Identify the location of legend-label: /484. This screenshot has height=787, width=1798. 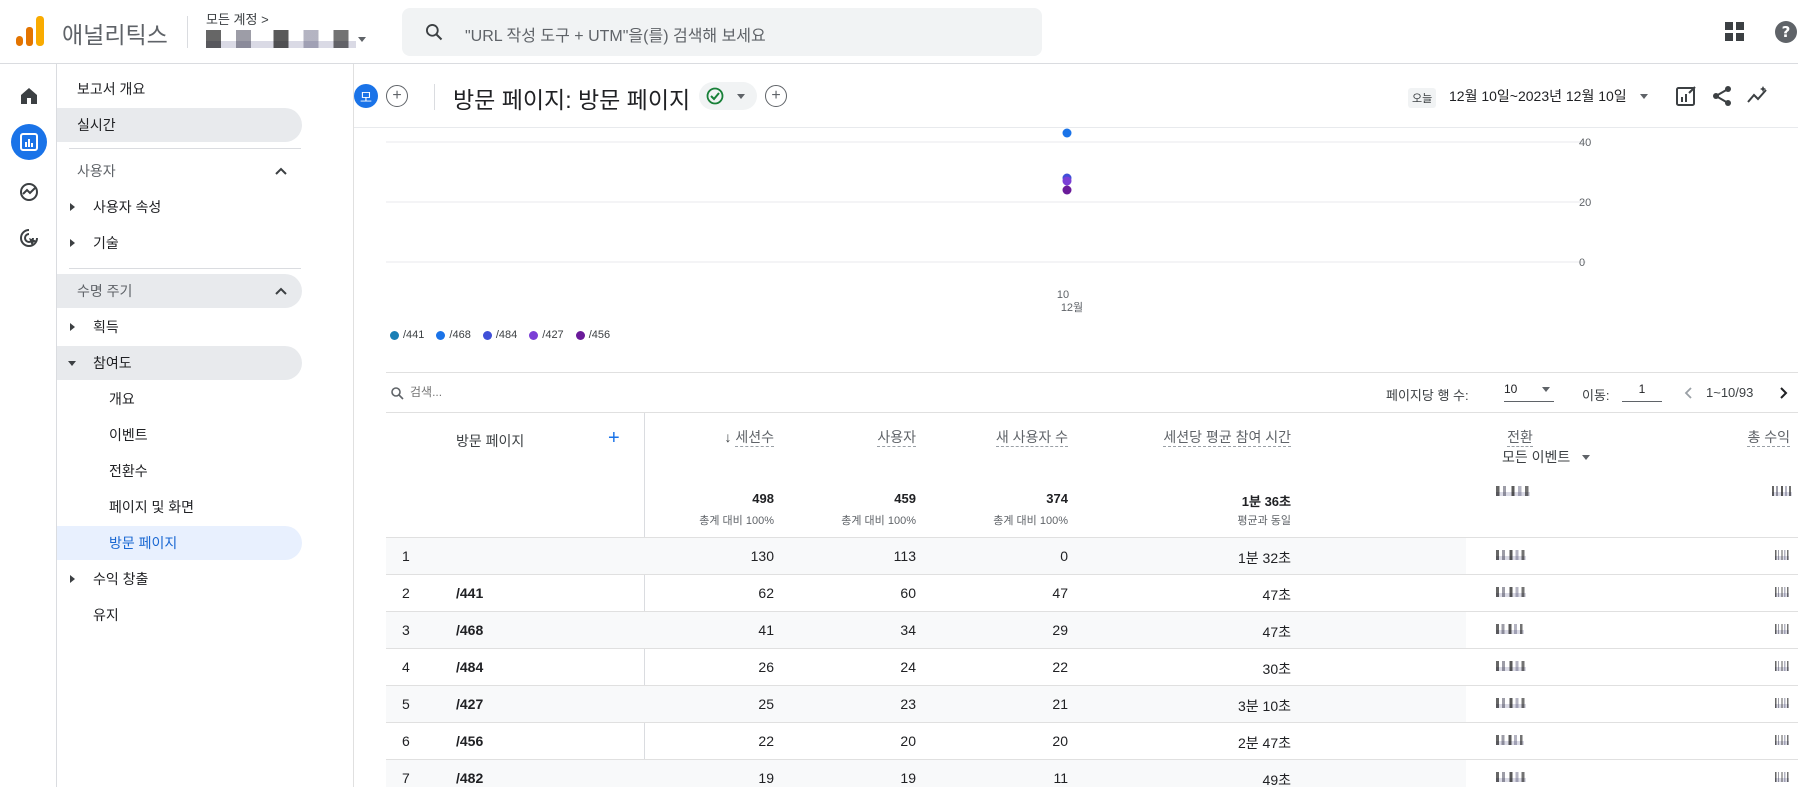
(506, 335).